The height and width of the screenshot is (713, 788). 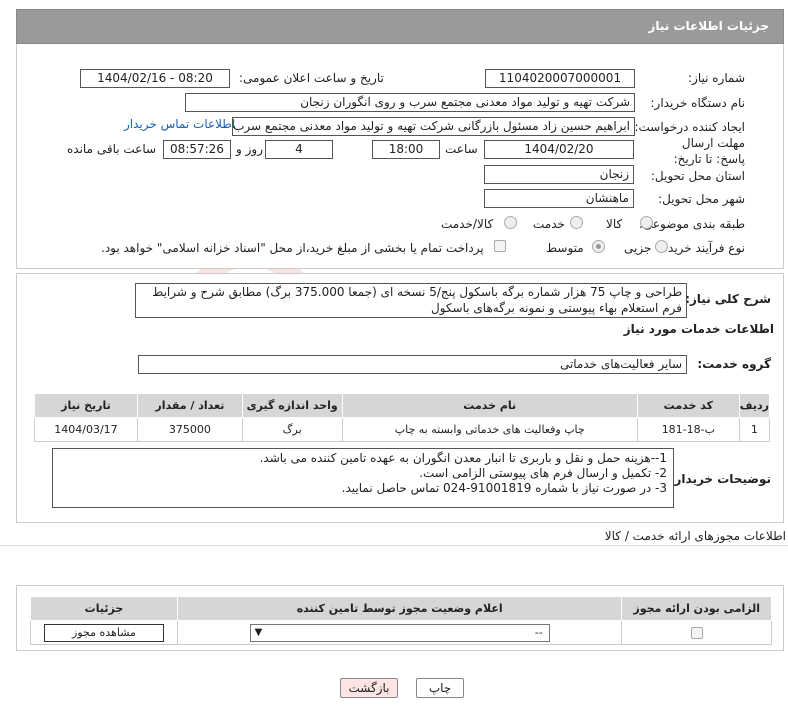 I want to click on table-row: -- ▼ مشاهده مجوز, so click(x=401, y=632).